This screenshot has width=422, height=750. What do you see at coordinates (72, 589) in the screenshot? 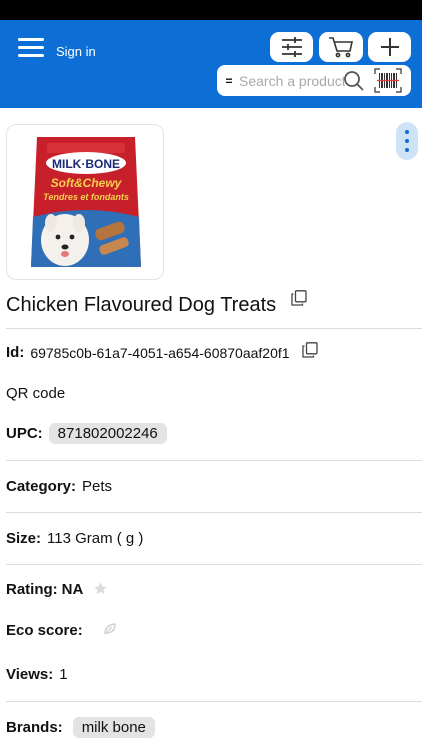
I see `rating-value: NA` at bounding box center [72, 589].